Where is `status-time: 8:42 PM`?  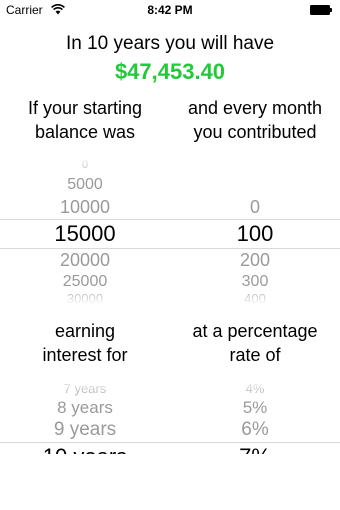
status-time: 8:42 PM is located at coordinates (170, 10).